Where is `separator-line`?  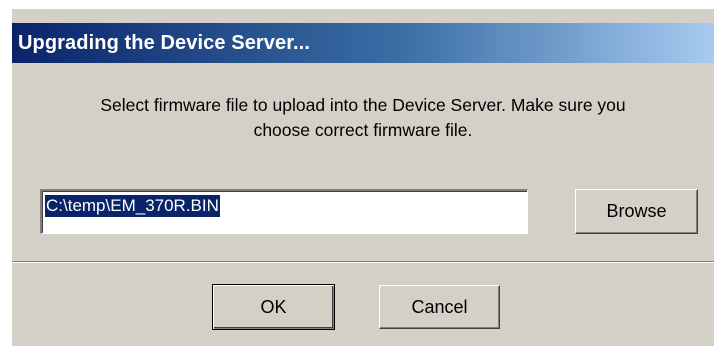 separator-line is located at coordinates (363, 262).